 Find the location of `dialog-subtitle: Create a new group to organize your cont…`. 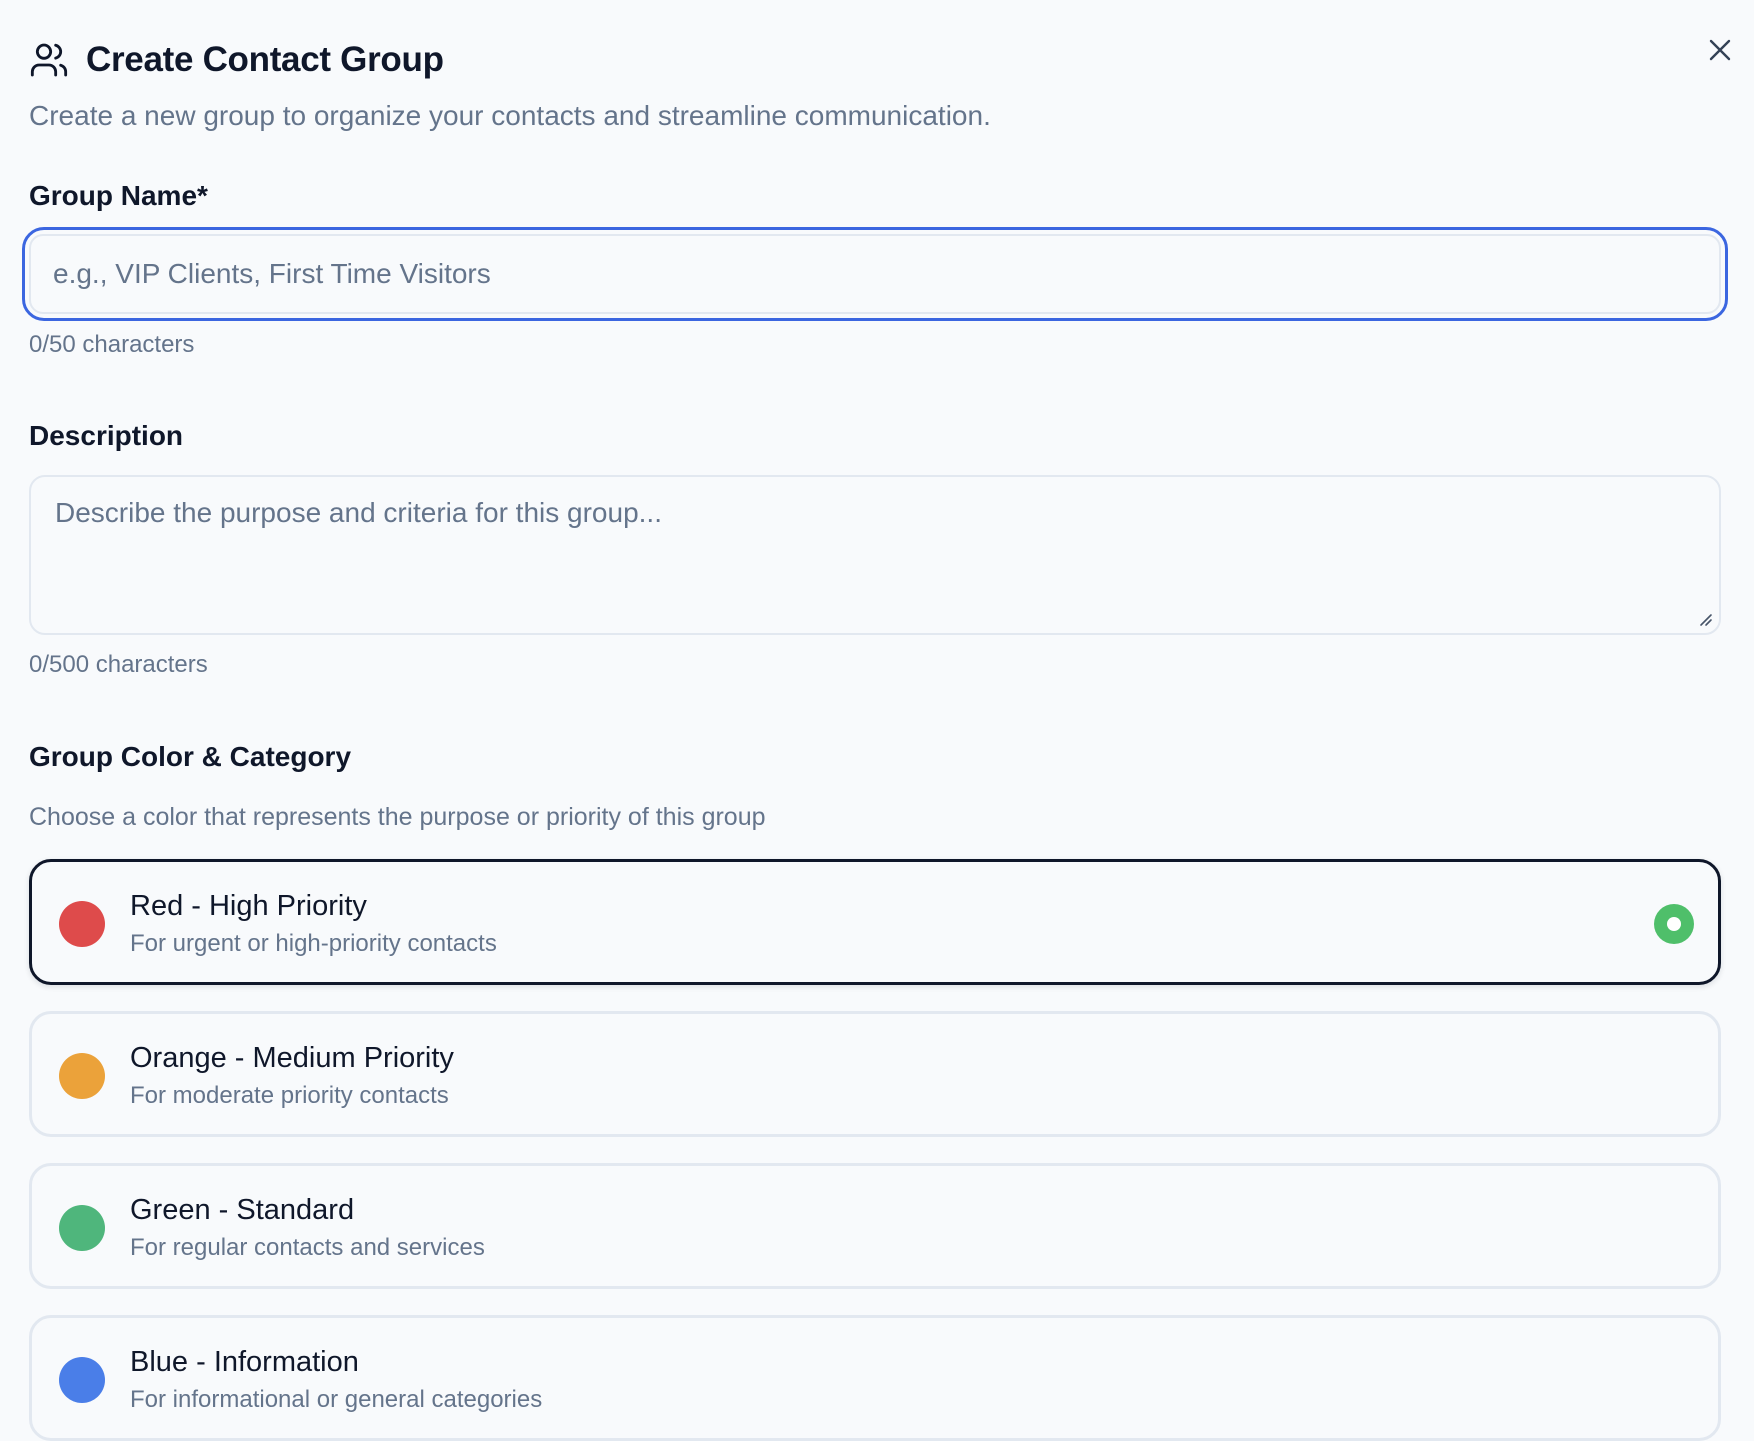

dialog-subtitle: Create a new group to organize your cont… is located at coordinates (510, 115).